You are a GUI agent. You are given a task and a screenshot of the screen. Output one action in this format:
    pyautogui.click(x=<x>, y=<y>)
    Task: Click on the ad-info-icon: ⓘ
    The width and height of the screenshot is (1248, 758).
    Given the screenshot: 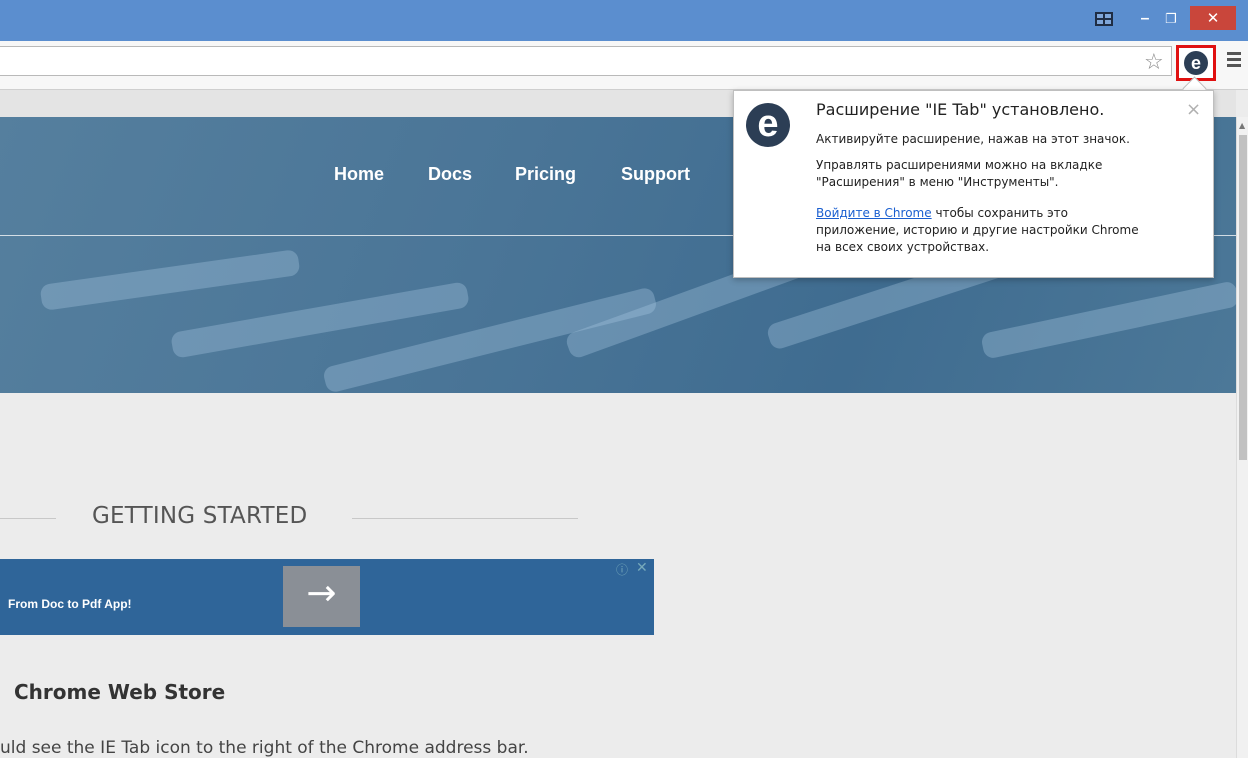 What is the action you would take?
    pyautogui.click(x=622, y=569)
    